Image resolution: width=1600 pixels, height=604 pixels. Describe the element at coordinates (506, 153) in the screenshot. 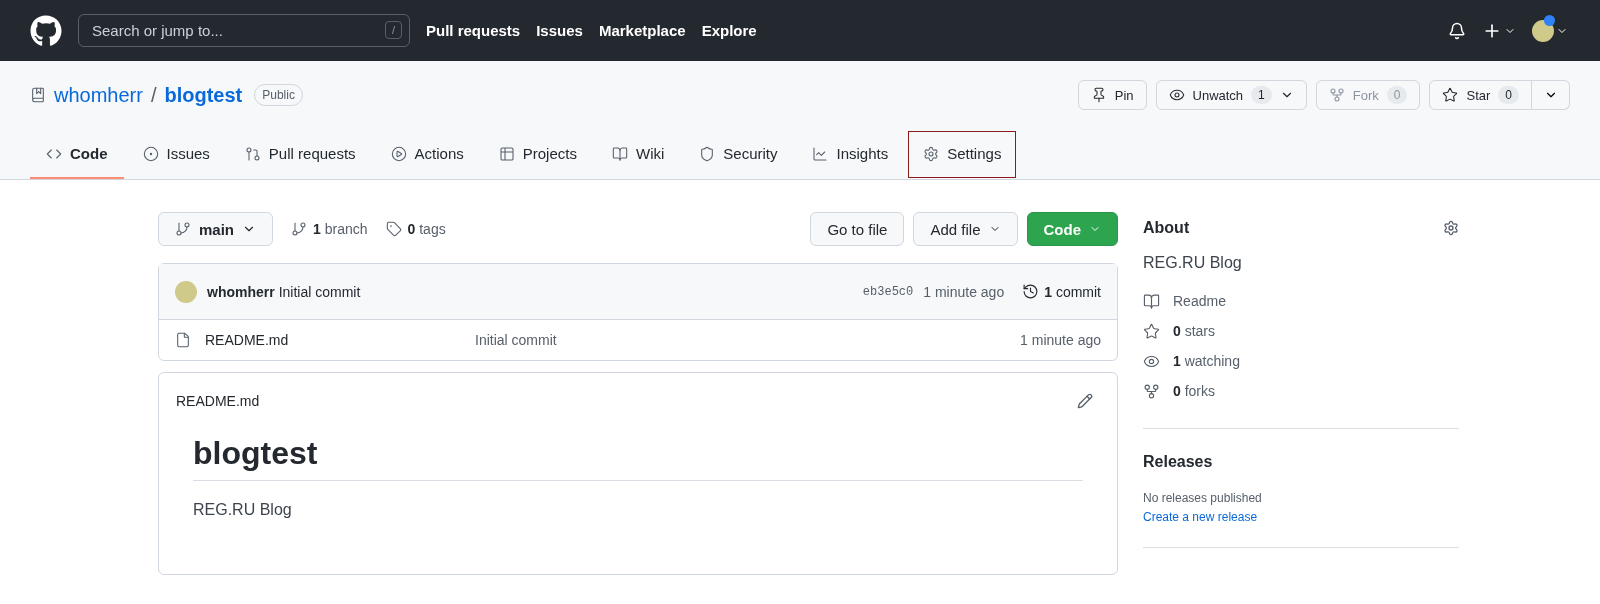

I see `table-icon` at that location.